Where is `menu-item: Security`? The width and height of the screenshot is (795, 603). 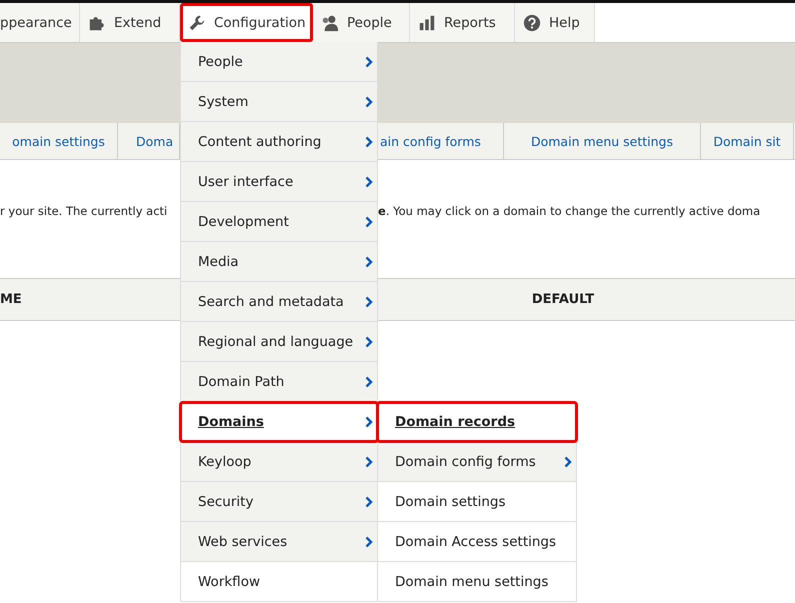 menu-item: Security is located at coordinates (279, 502).